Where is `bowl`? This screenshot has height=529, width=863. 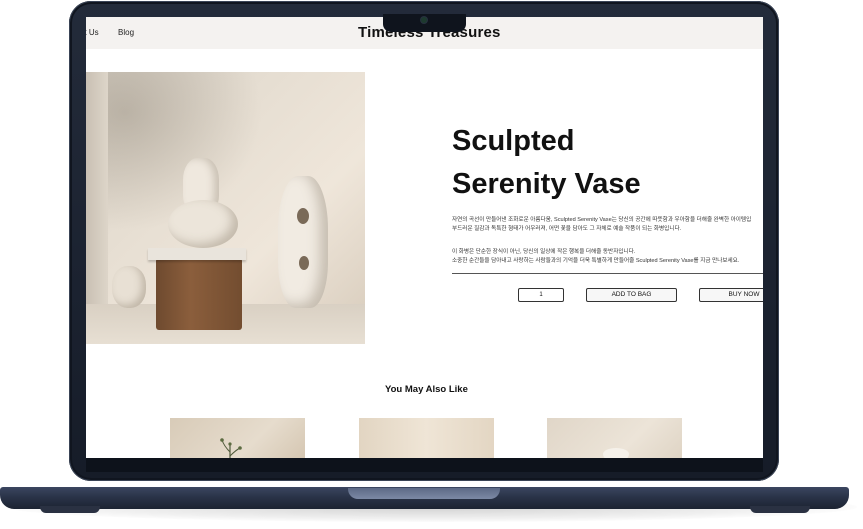 bowl is located at coordinates (616, 453).